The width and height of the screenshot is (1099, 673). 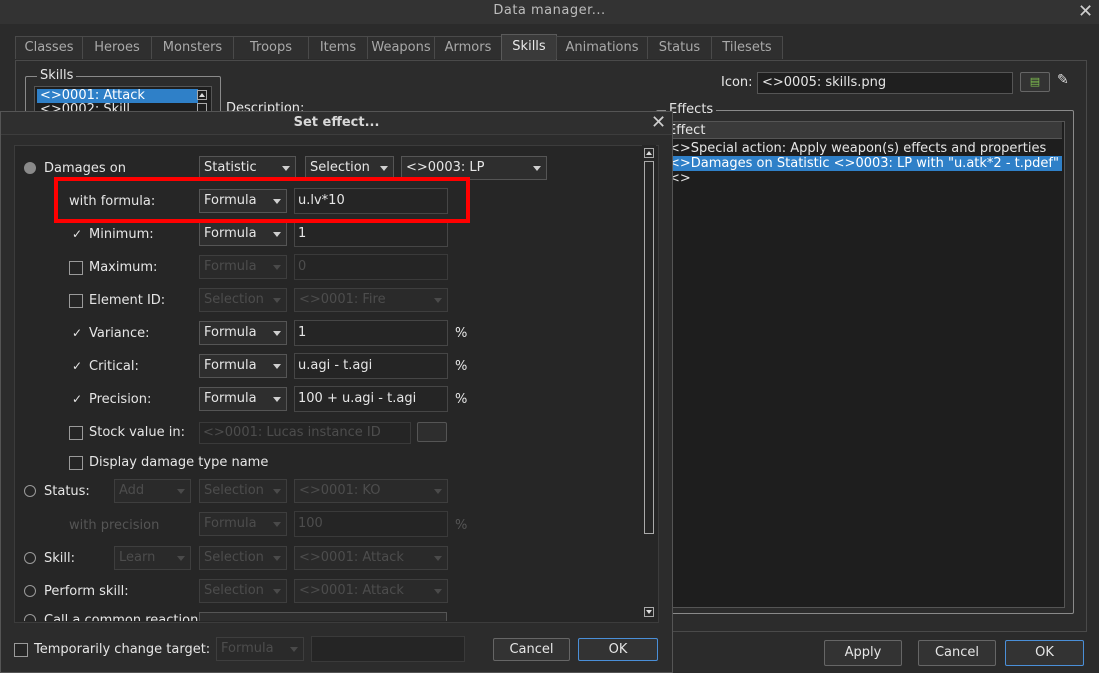 I want to click on critical-input: u.agi - t.agi, so click(x=371, y=366).